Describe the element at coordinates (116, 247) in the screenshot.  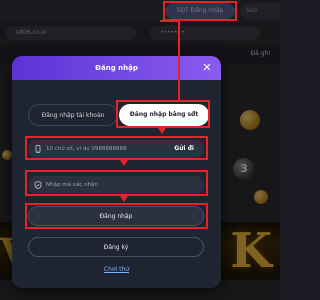
I see `register-button: Đăng ký` at that location.